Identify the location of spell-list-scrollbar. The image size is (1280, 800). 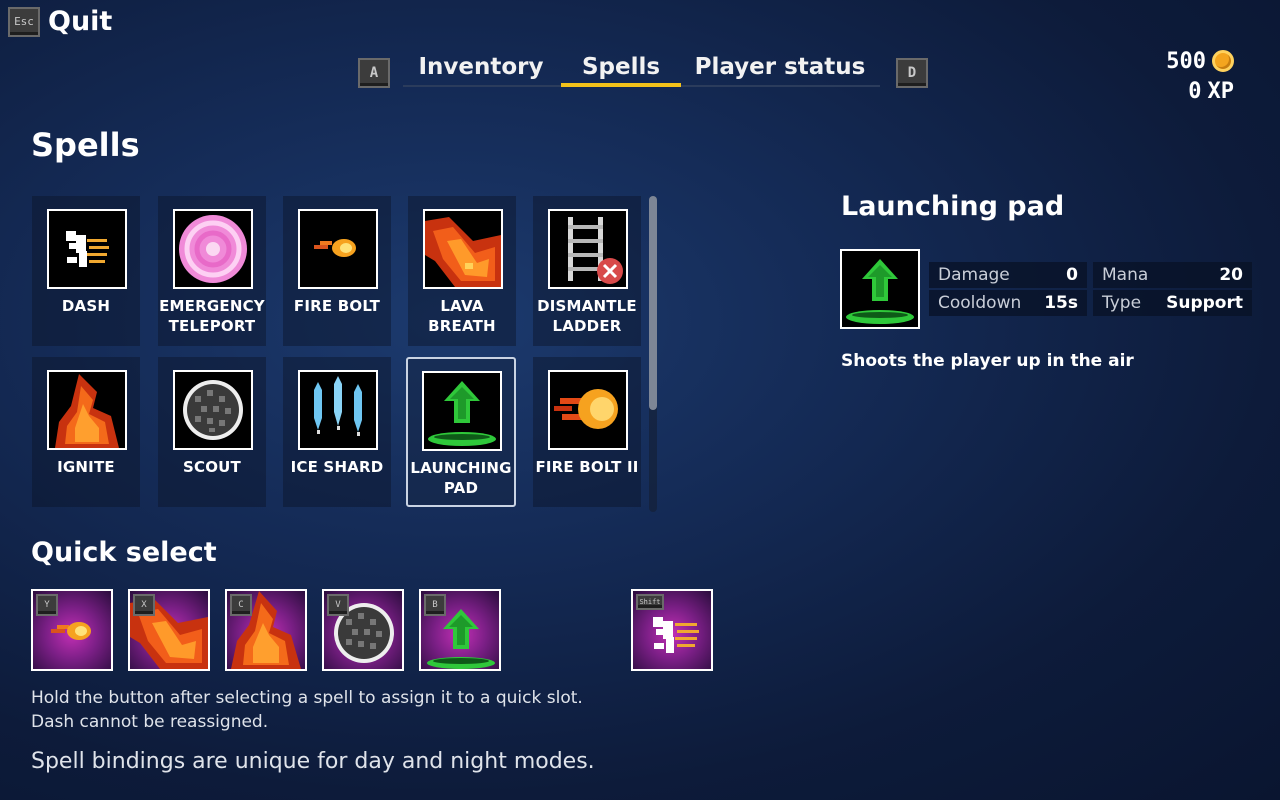
(653, 354).